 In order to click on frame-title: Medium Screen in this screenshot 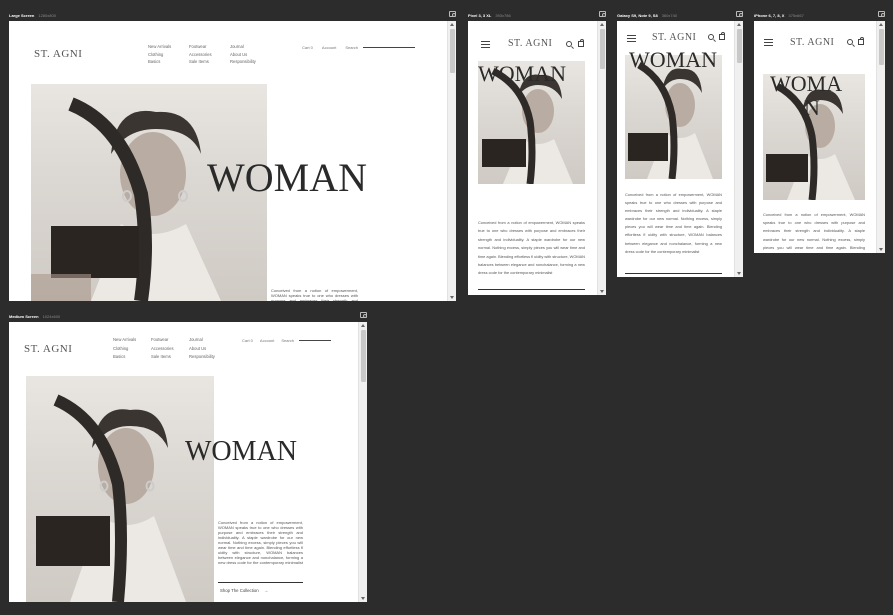, I will do `click(24, 316)`.